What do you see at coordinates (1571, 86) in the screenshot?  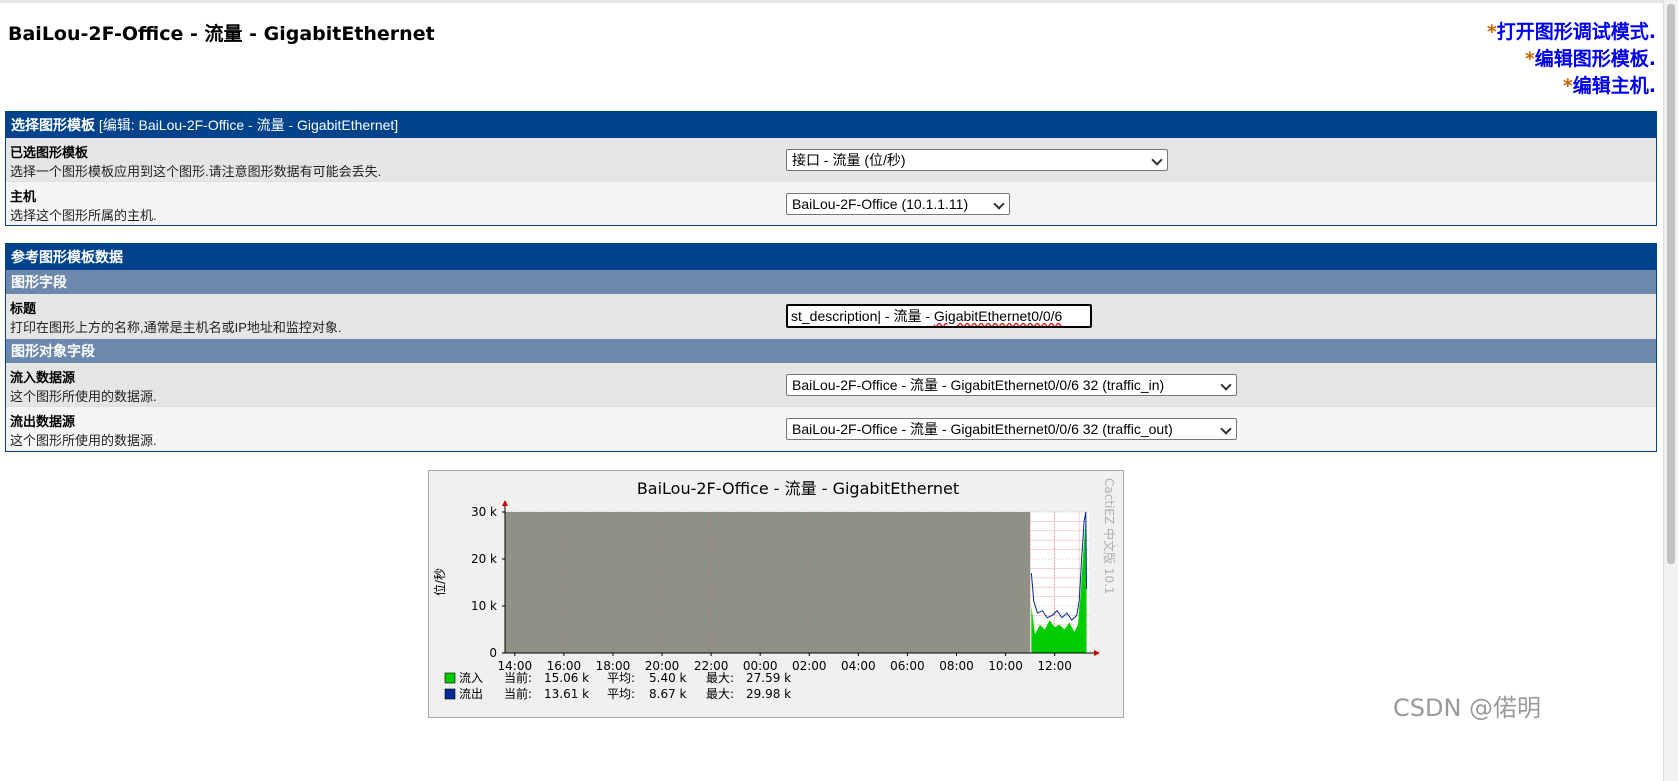 I see `edit-host-link: *编辑主机.` at bounding box center [1571, 86].